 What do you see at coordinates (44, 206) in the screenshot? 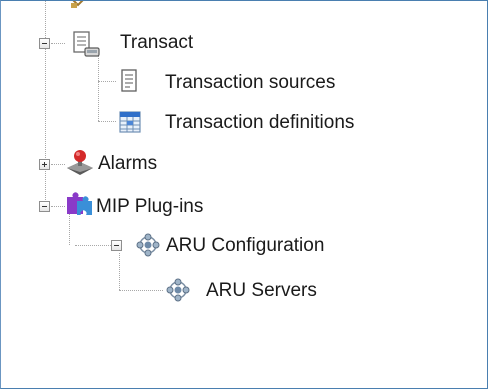
I see `collapse-toggle-mip-plugins` at bounding box center [44, 206].